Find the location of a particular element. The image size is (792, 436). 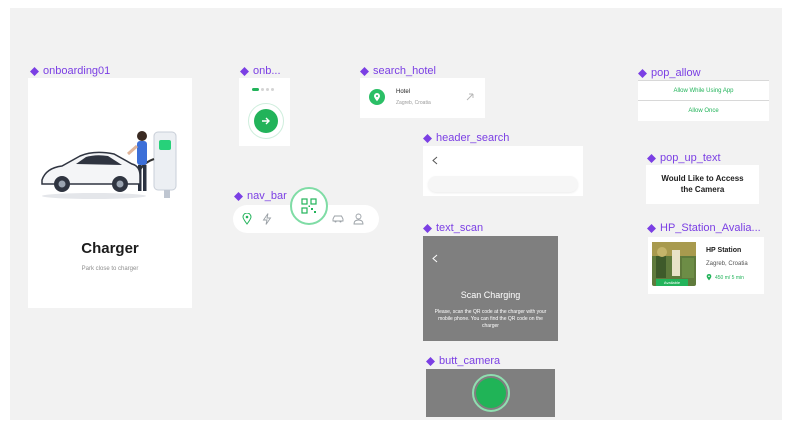

arrow-up-left-icon is located at coordinates (470, 97).